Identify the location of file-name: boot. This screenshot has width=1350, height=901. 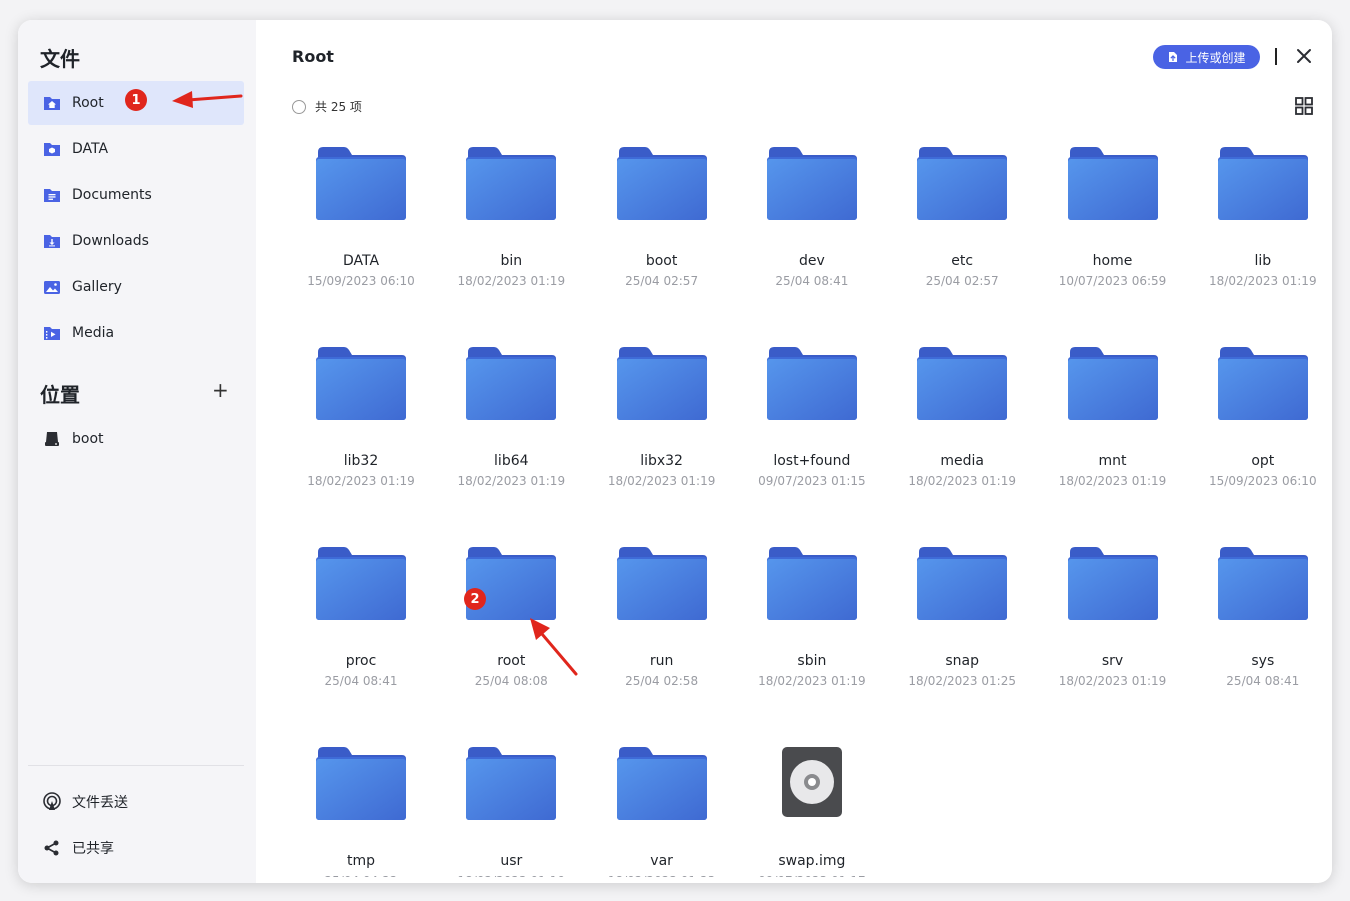
(661, 261).